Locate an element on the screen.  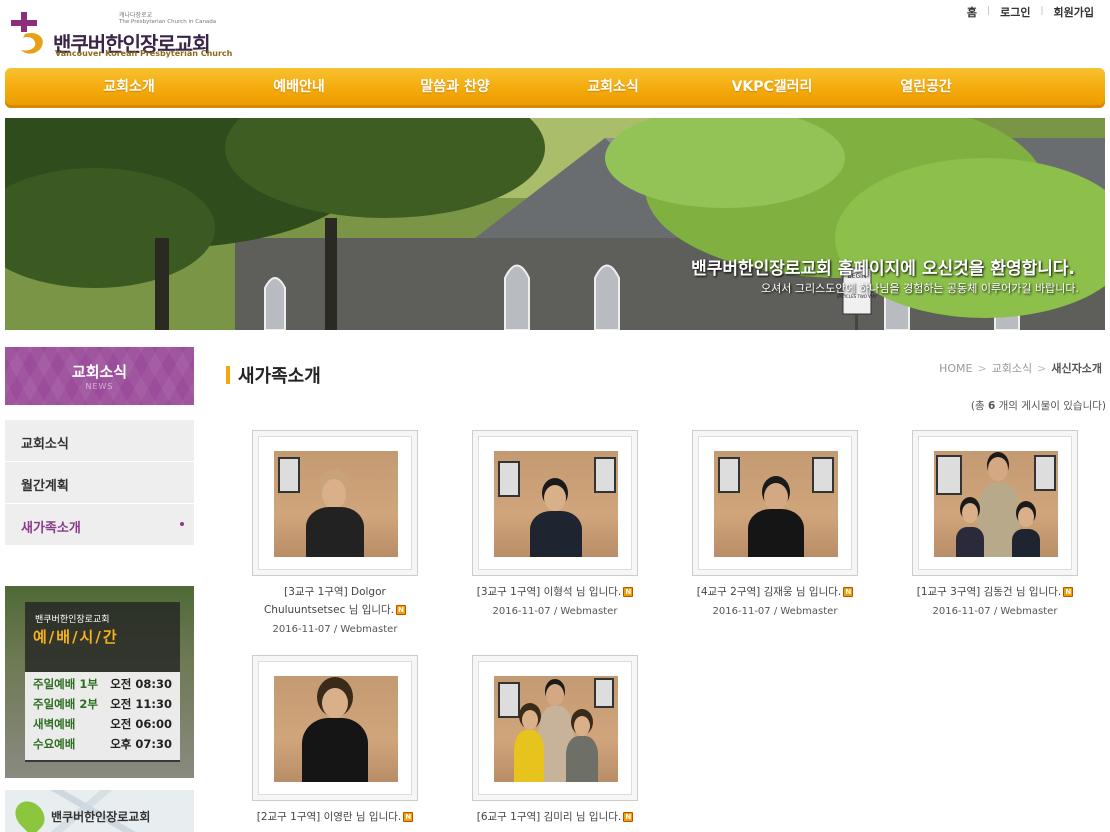
map-title: 밴쿠버한인장로교회 is located at coordinates (101, 817).